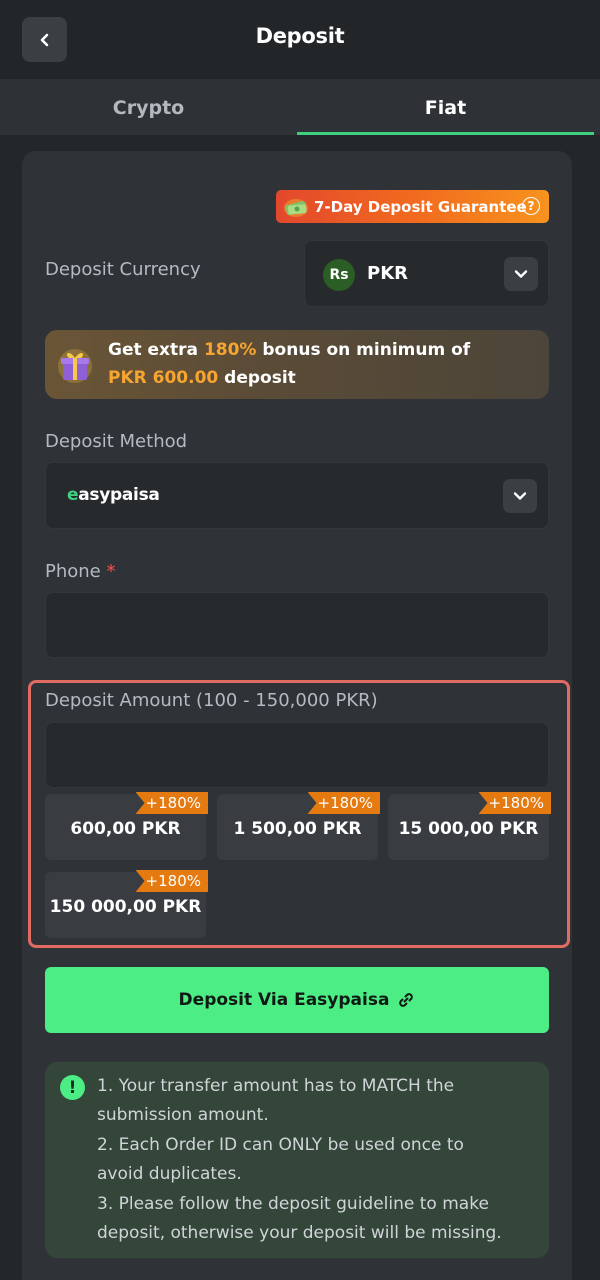 This screenshot has height=1280, width=600. I want to click on phone-label: Phone *, so click(80, 571).